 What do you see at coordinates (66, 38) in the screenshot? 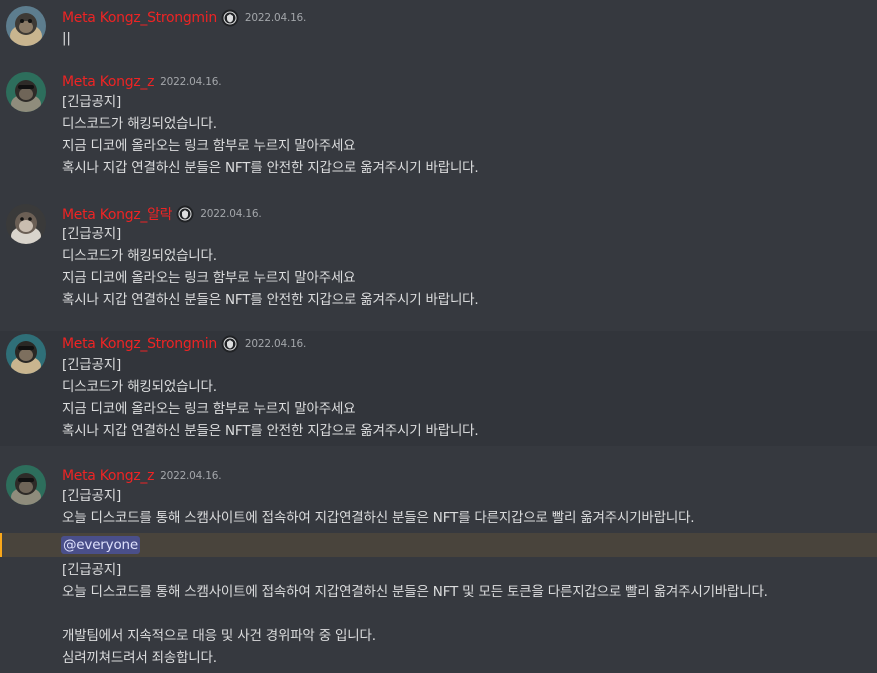
I see `message-text: ||` at bounding box center [66, 38].